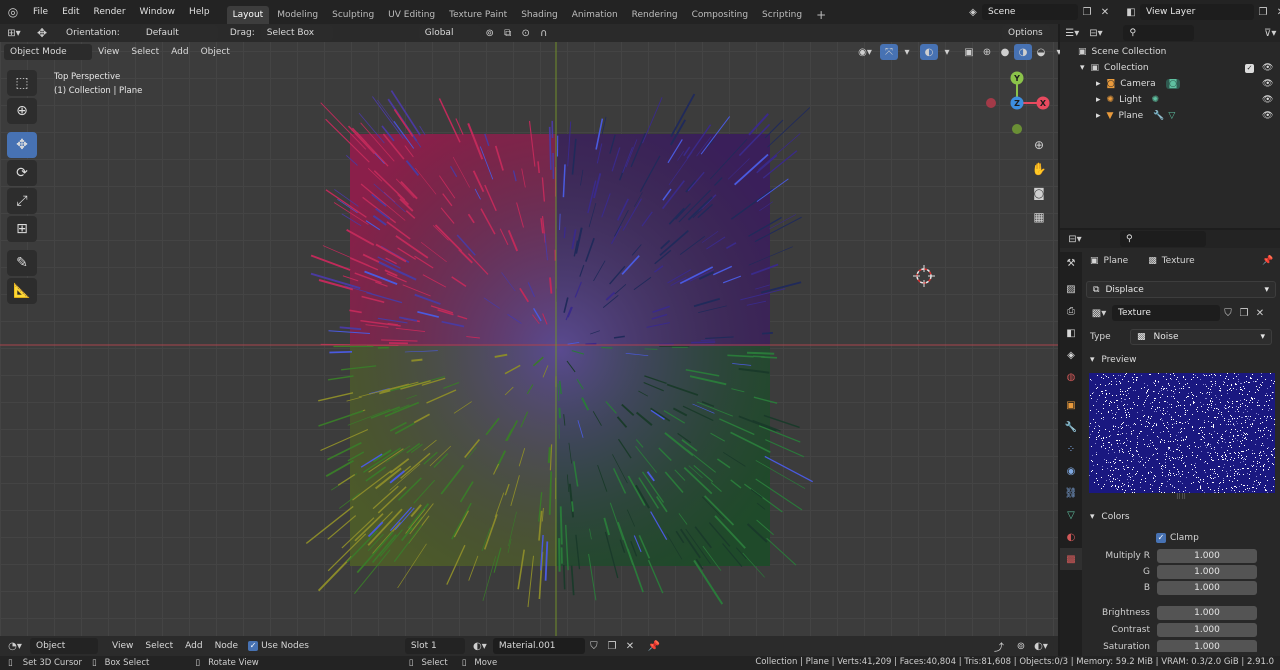  Describe the element at coordinates (1181, 517) in the screenshot. I see `colors-panel-header: ▾ Colors` at that location.